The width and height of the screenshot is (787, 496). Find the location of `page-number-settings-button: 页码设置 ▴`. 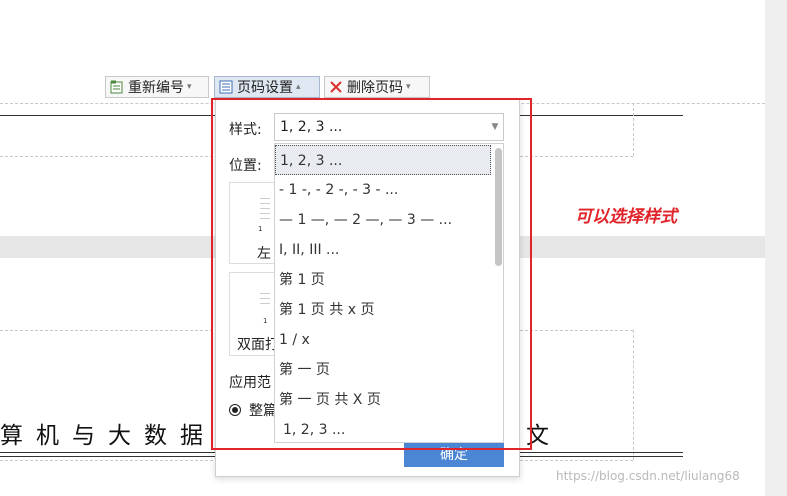

page-number-settings-button: 页码设置 ▴ is located at coordinates (267, 87).